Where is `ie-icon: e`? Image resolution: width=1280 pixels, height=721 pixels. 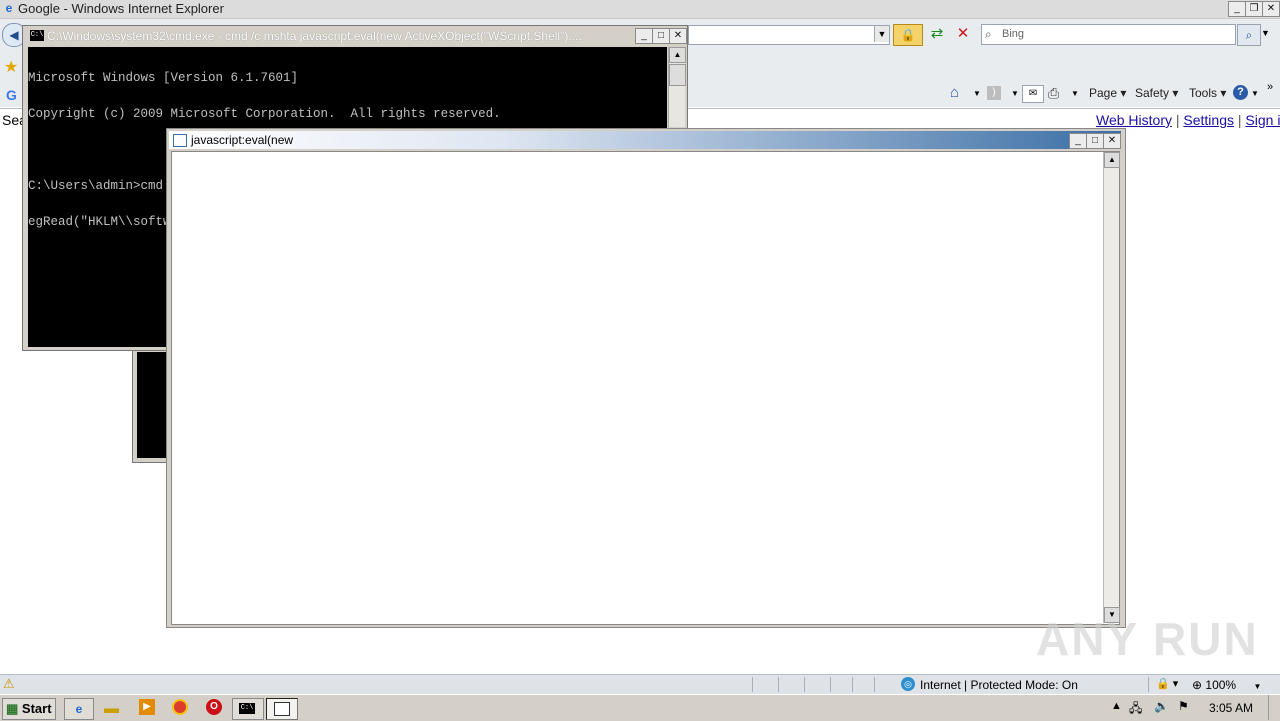
ie-icon: e is located at coordinates (9, 8).